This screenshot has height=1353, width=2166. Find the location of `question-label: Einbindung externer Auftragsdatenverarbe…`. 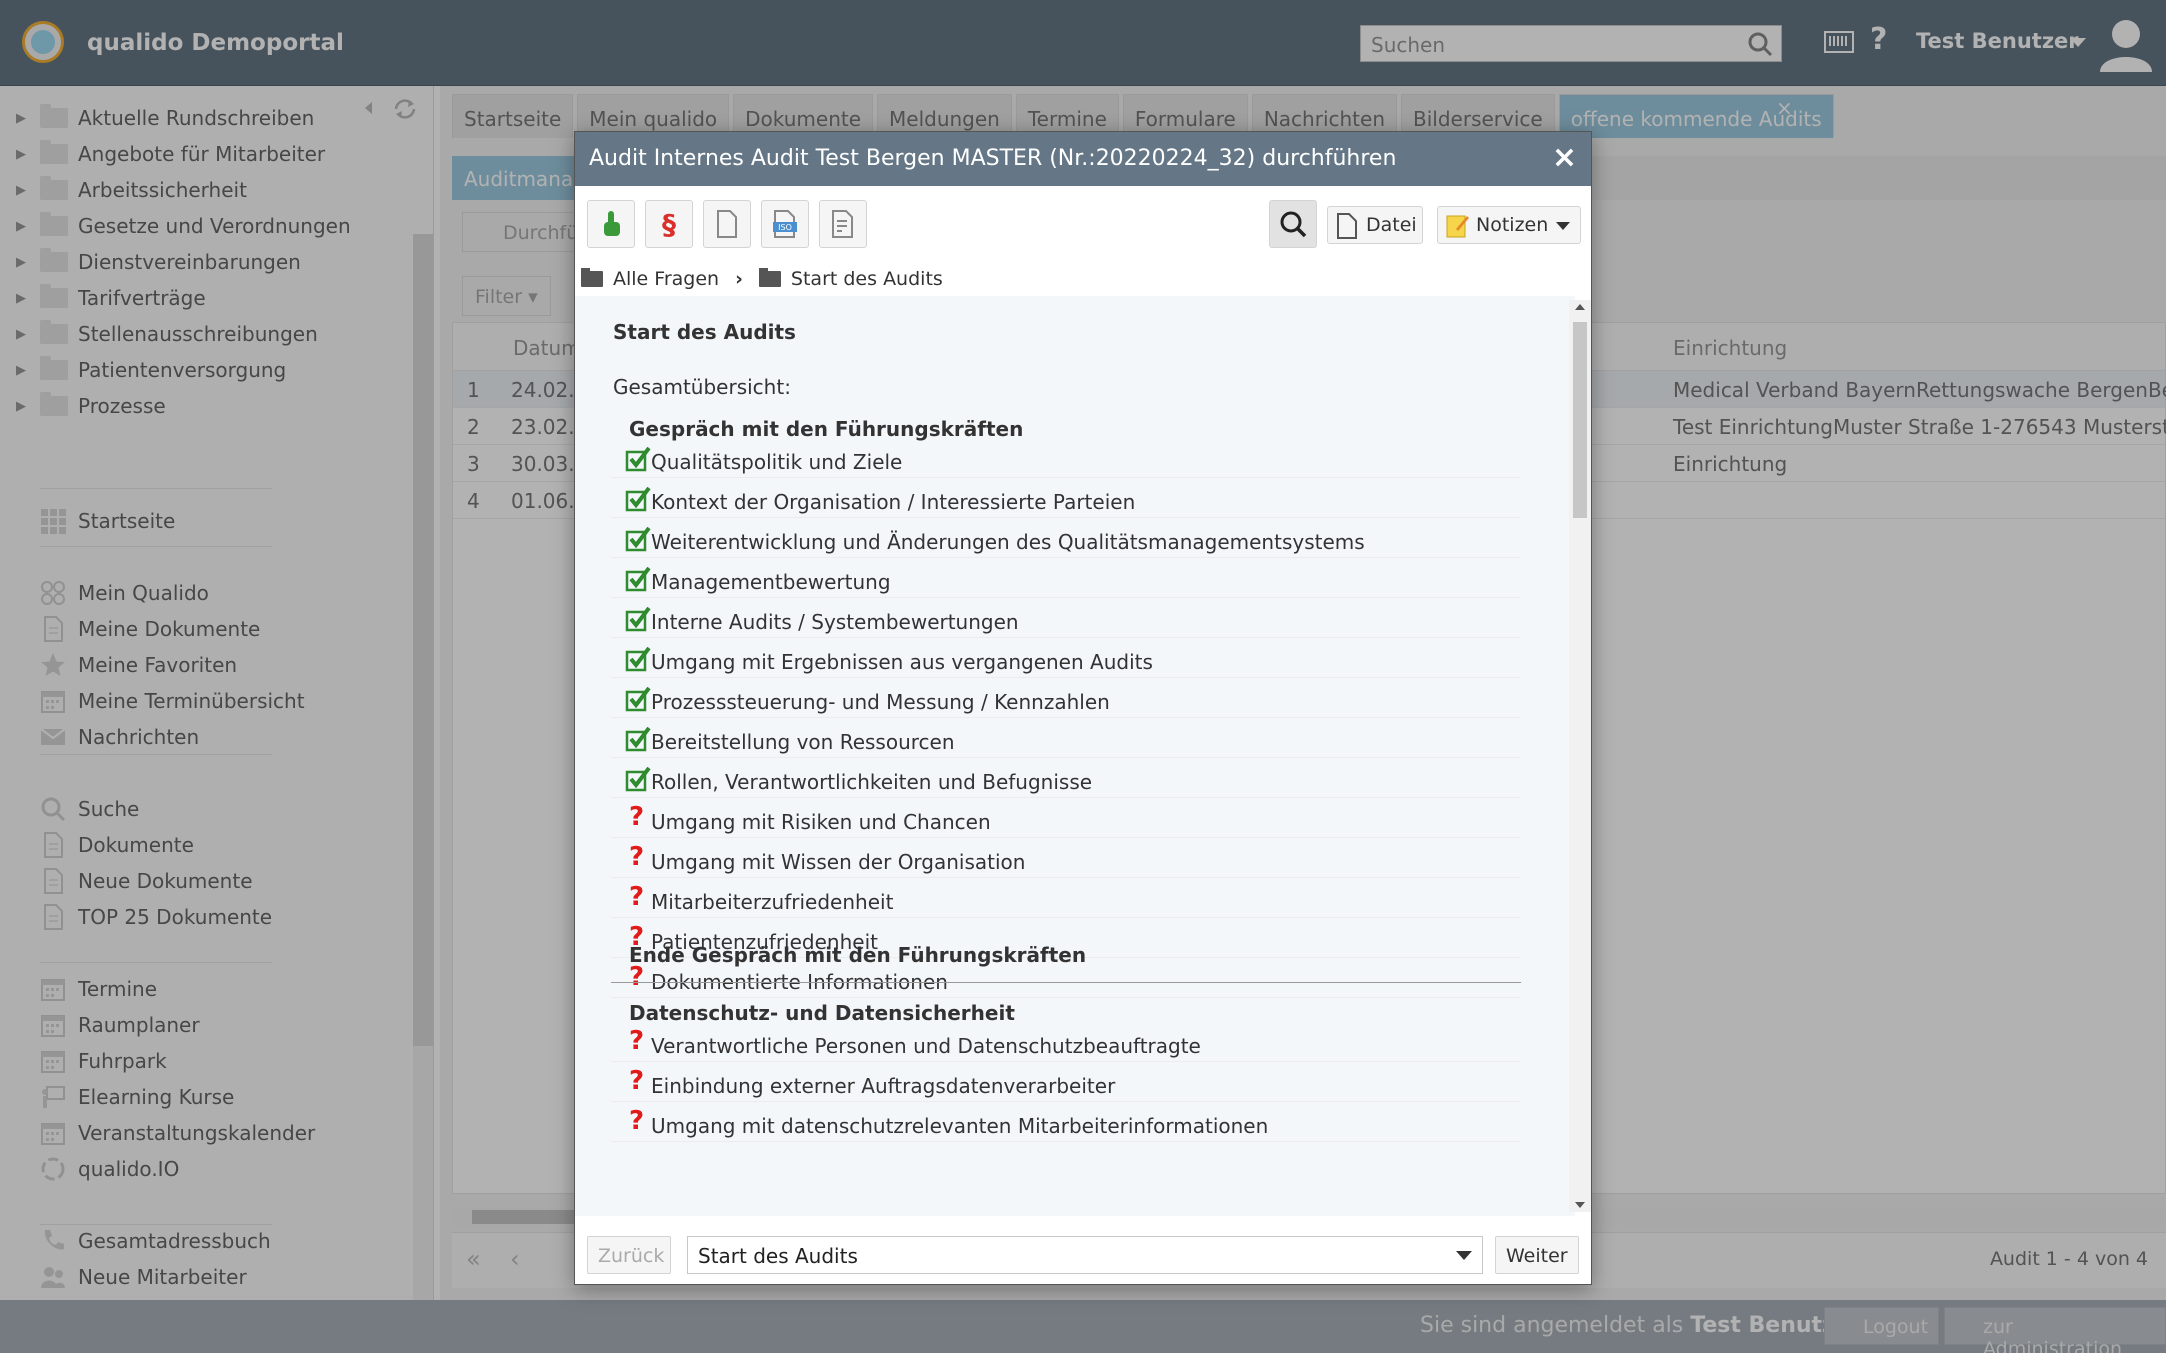

question-label: Einbindung externer Auftragsdatenverarbe… is located at coordinates (883, 1086).